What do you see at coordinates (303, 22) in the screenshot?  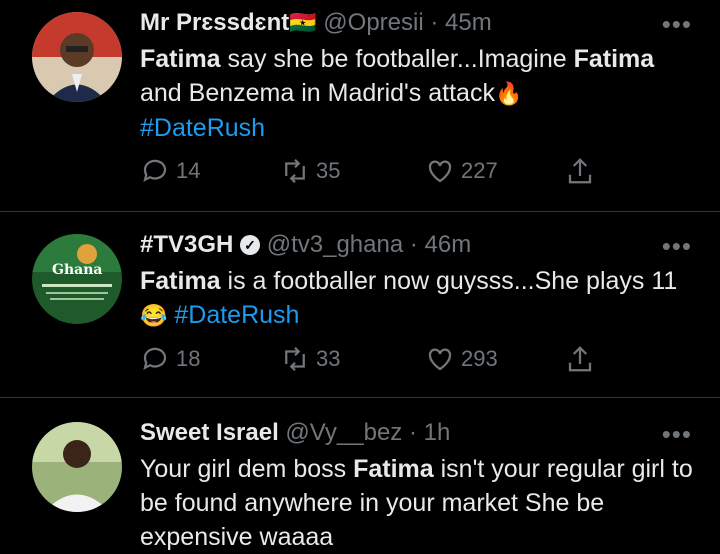 I see `ghana-flag-icon: 🇬🇭` at bounding box center [303, 22].